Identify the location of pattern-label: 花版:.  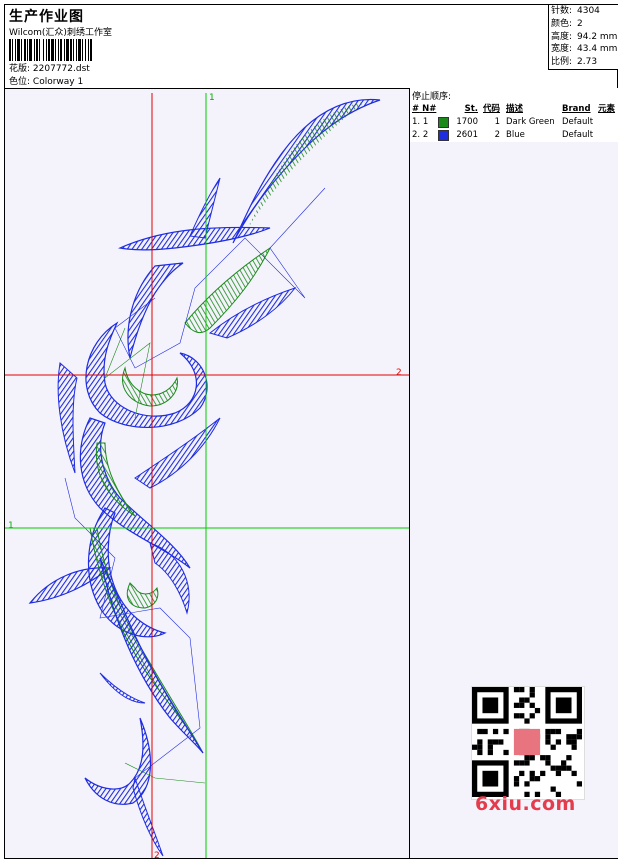
(20, 69).